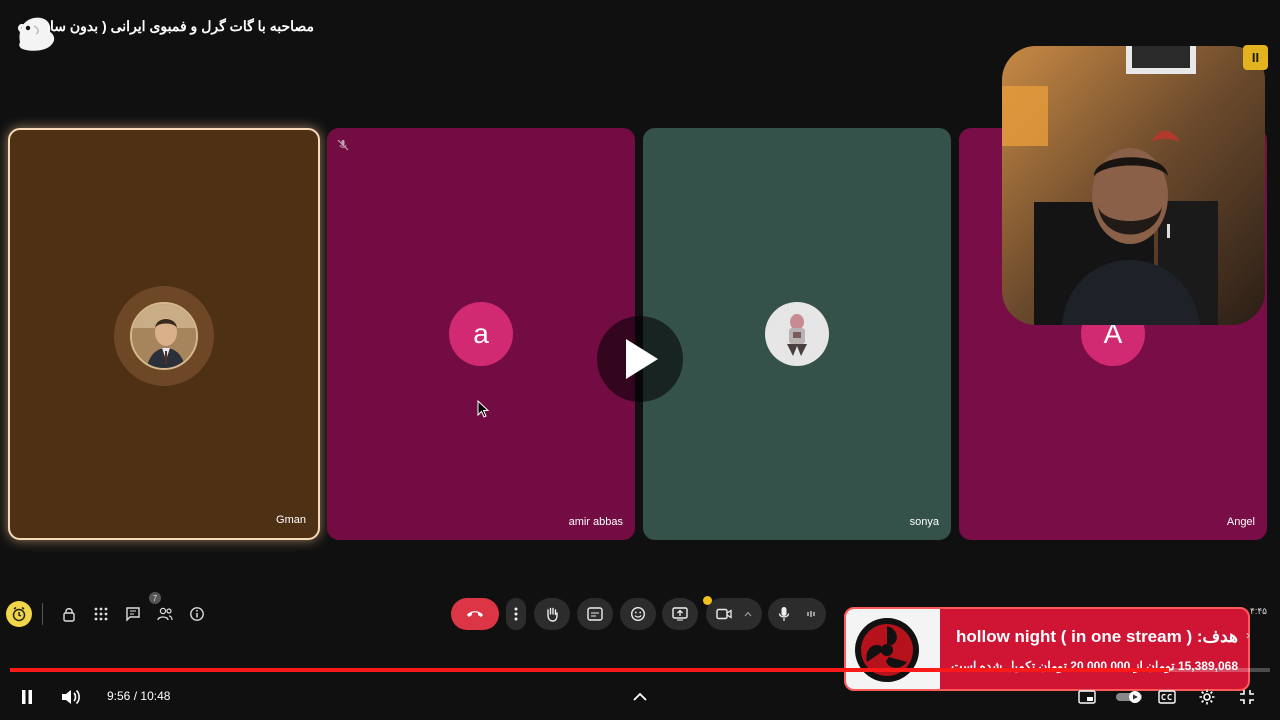 This screenshot has width=1280, height=720. I want to click on sharingan-icon, so click(887, 650).